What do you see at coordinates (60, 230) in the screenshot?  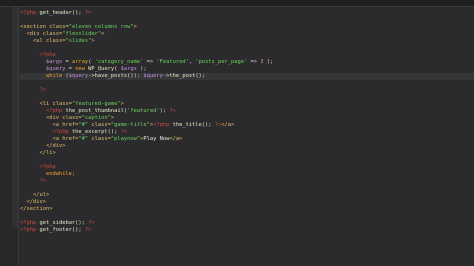 I see `code-token: get_footer();` at bounding box center [60, 230].